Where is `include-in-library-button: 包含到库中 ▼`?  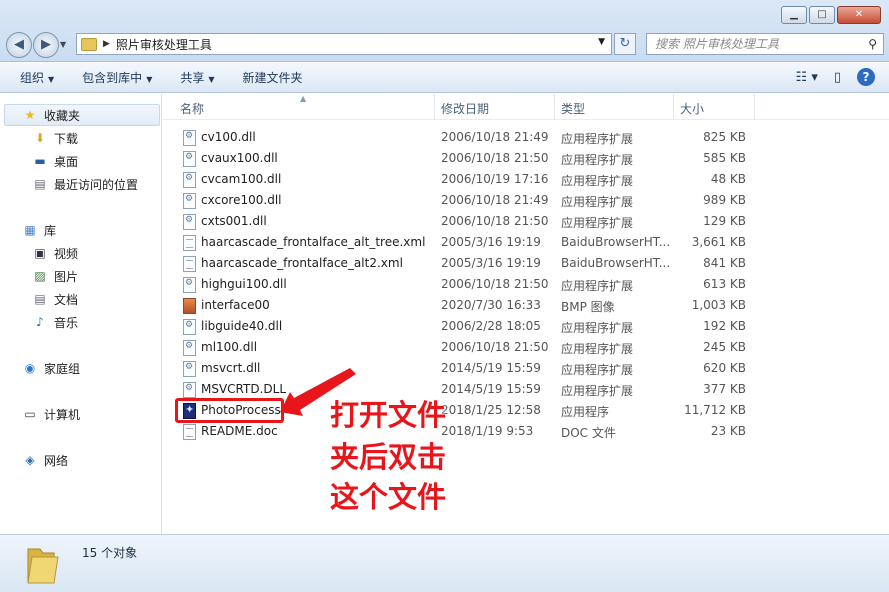
include-in-library-button: 包含到库中 ▼ is located at coordinates (117, 77).